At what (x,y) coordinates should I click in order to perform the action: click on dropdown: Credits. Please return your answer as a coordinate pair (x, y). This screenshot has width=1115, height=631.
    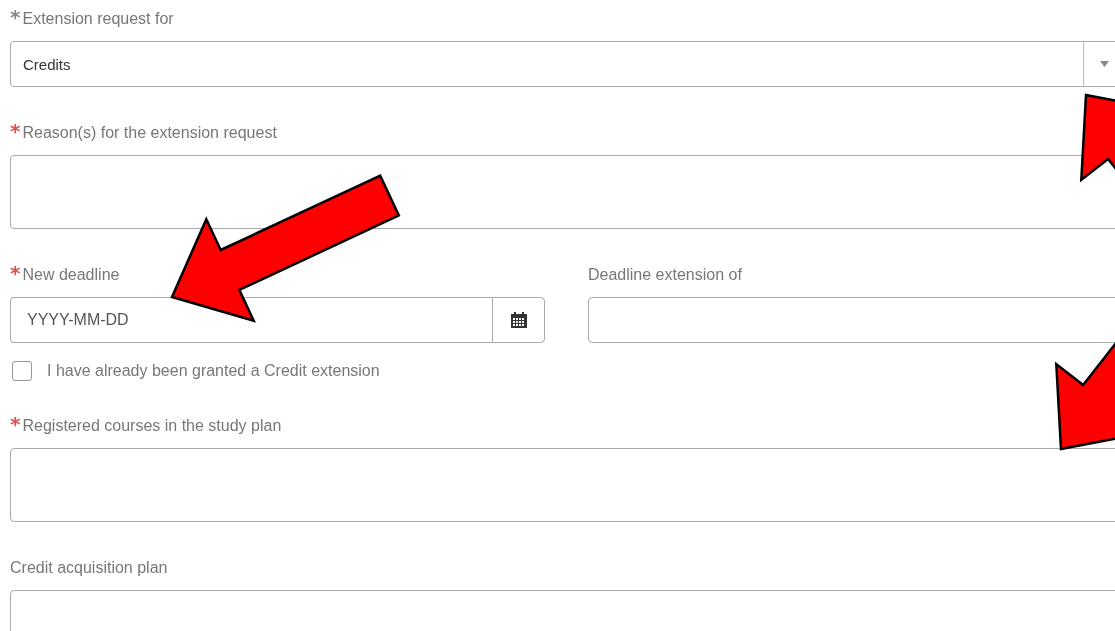
    Looking at the image, I should click on (562, 64).